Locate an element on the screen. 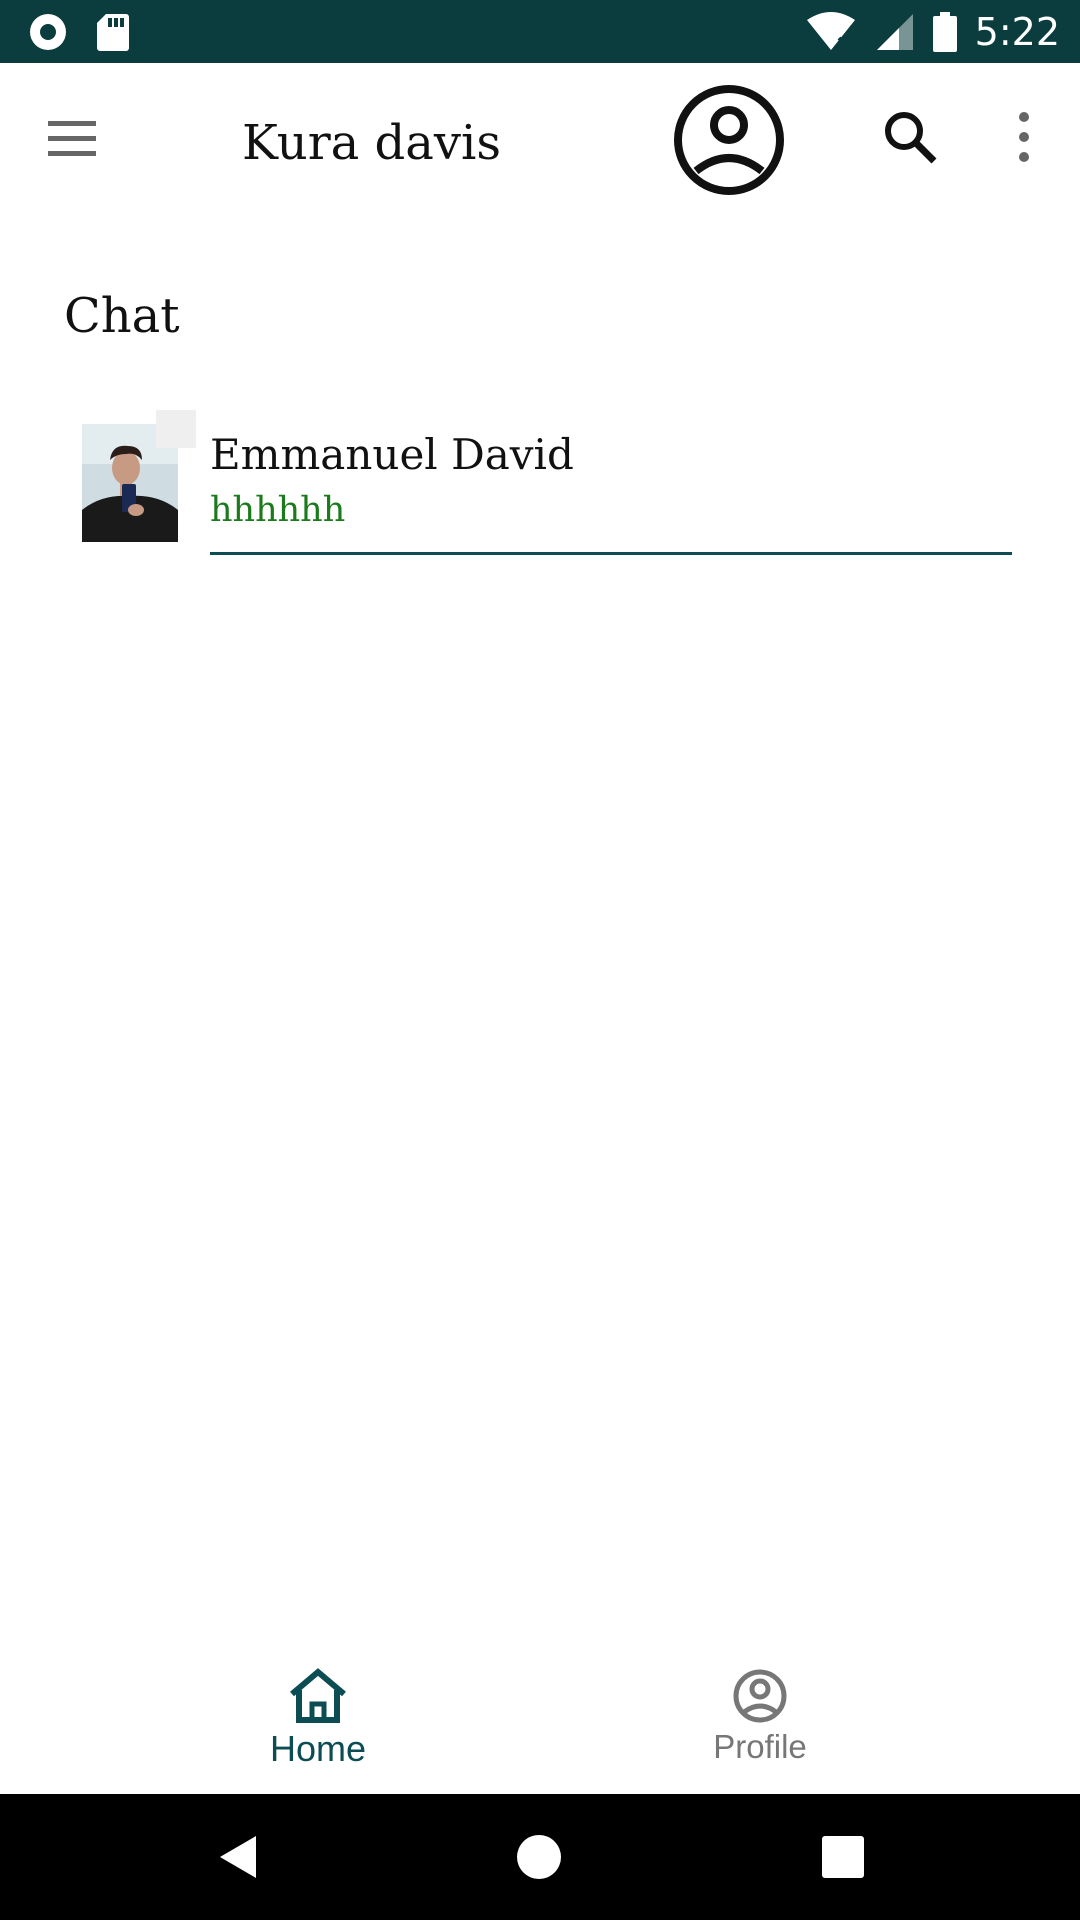  back-icon is located at coordinates (239, 1857).